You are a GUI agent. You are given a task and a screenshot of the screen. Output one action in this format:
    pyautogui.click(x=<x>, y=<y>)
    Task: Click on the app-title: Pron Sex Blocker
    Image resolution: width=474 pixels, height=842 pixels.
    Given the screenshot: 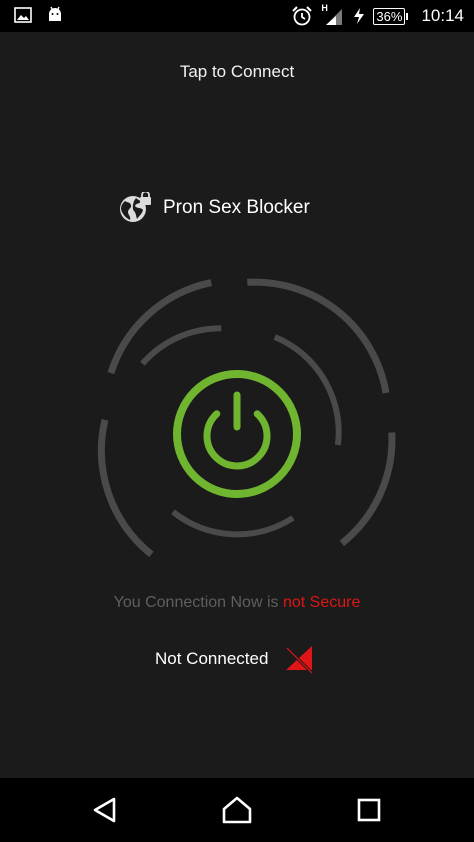 What is the action you would take?
    pyautogui.click(x=236, y=207)
    